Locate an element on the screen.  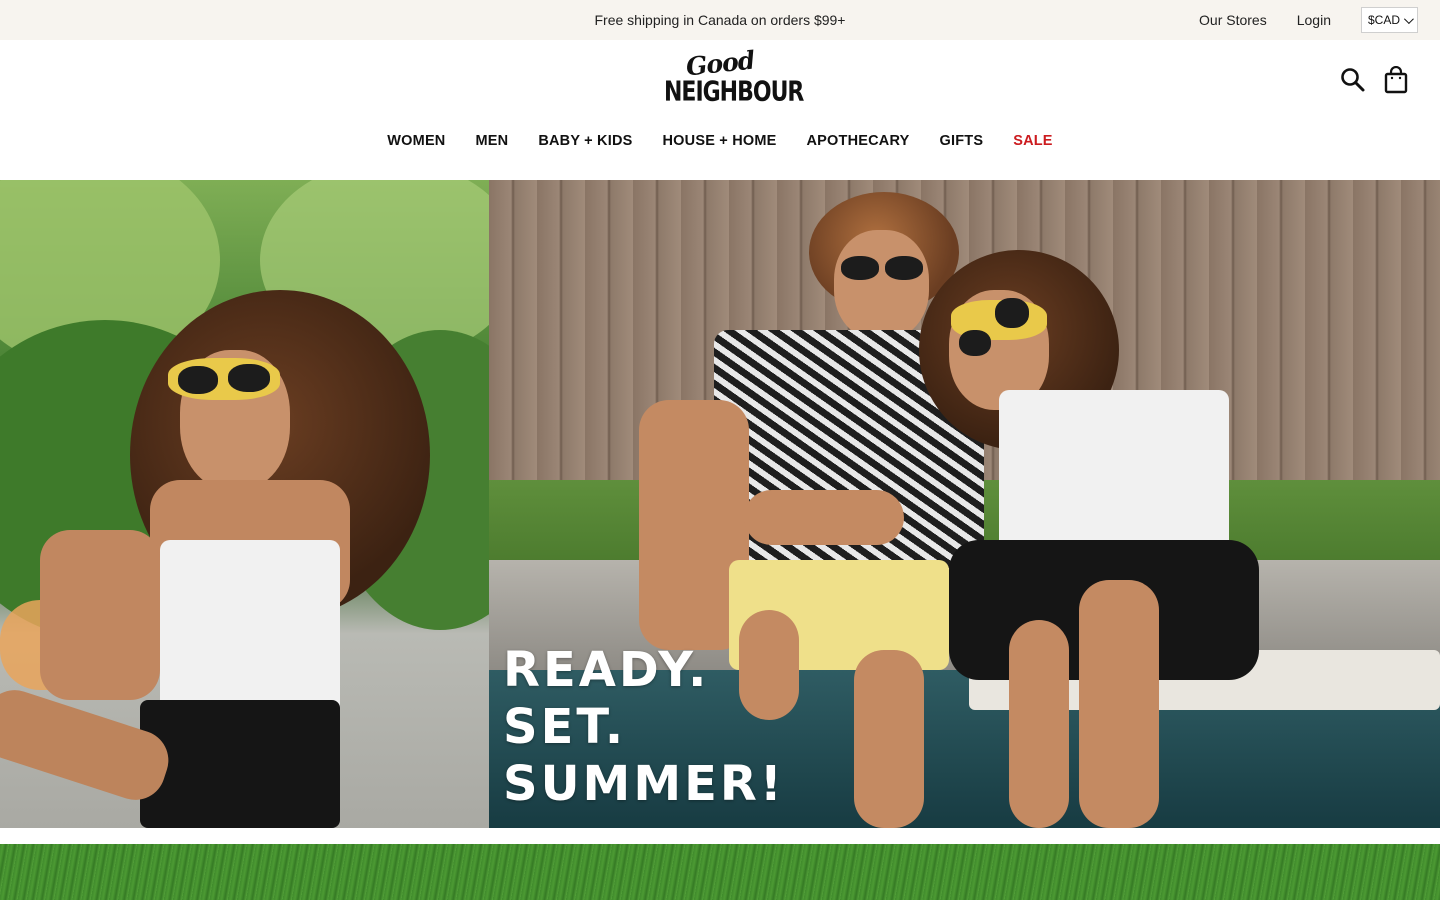
currency-selector: $CAD is located at coordinates (1389, 20).